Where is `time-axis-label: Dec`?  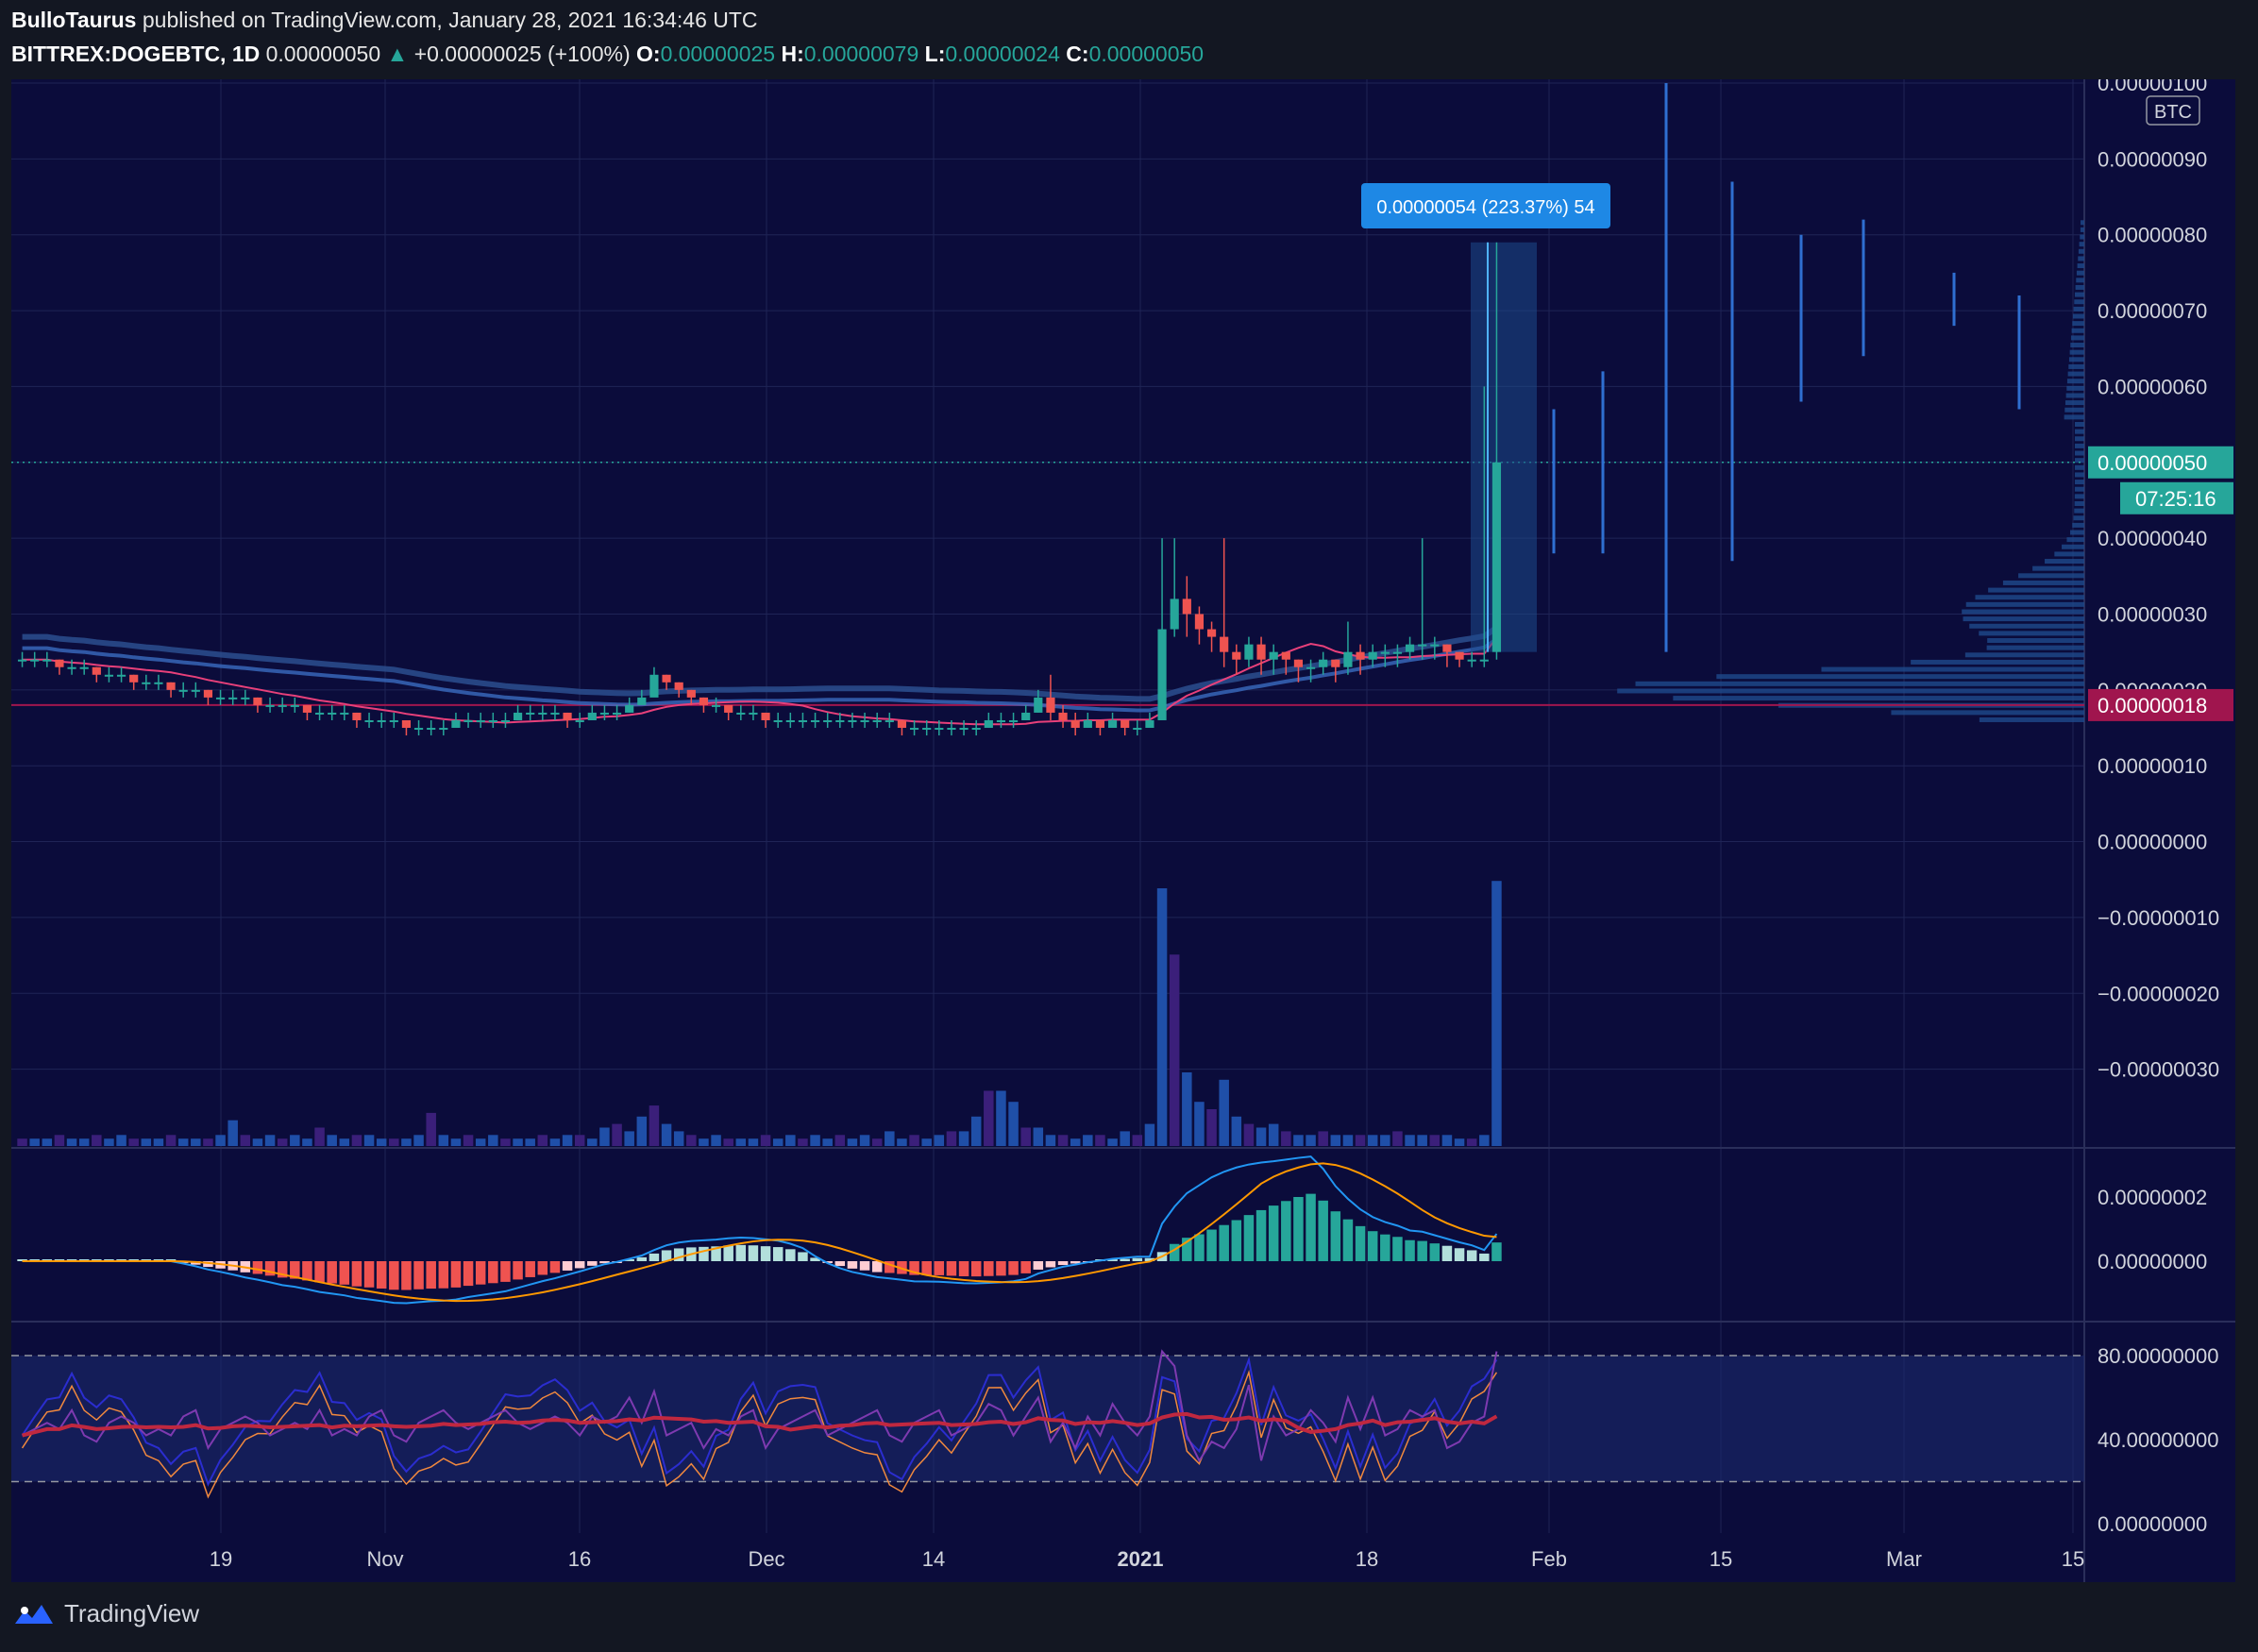
time-axis-label: Dec is located at coordinates (766, 1559).